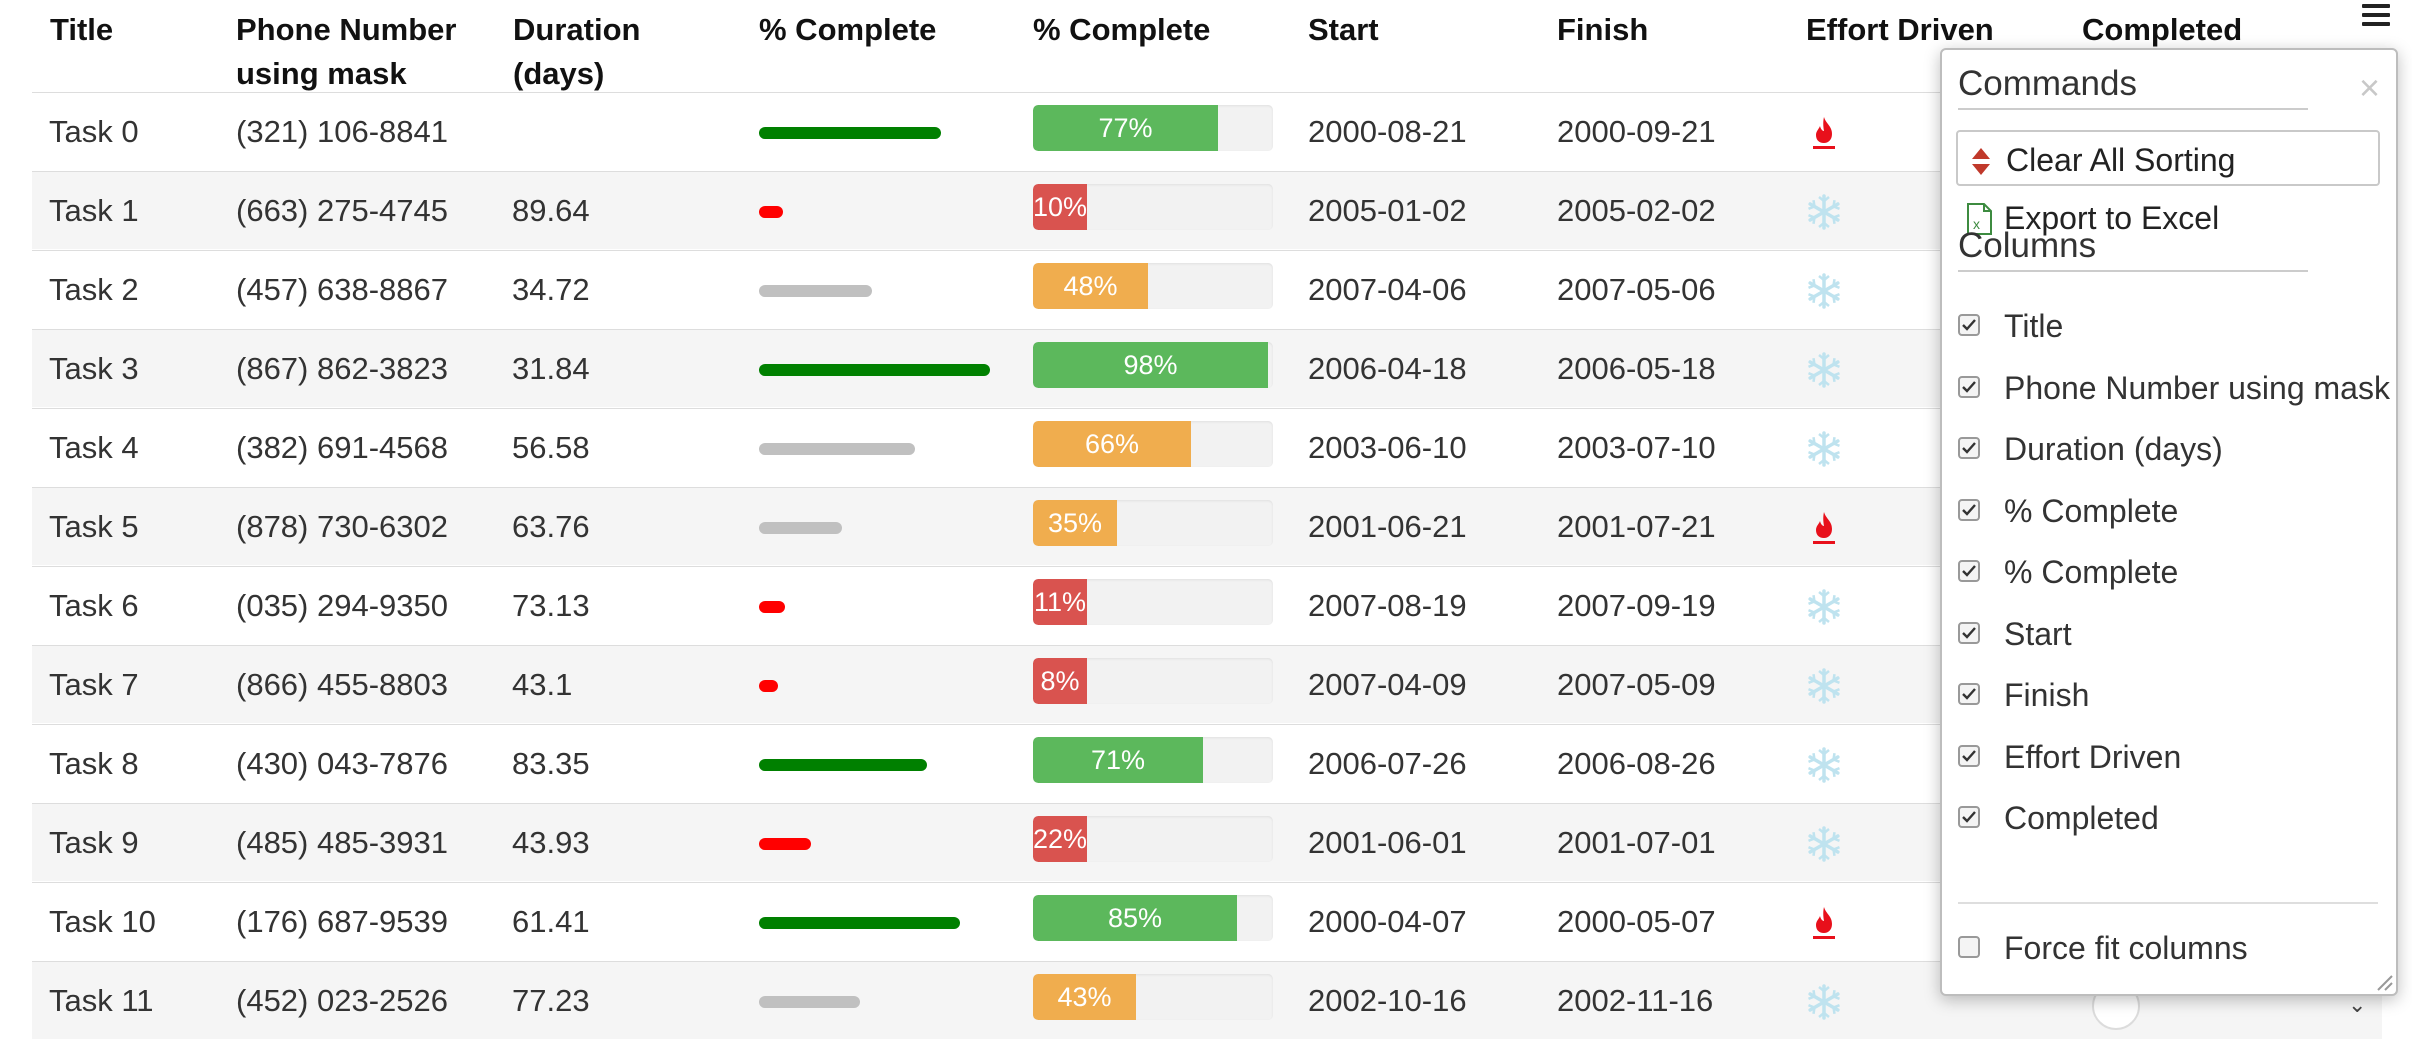 The width and height of the screenshot is (2412, 1040). What do you see at coordinates (342, 211) in the screenshot?
I see `cell-phone: (663) 275-4745` at bounding box center [342, 211].